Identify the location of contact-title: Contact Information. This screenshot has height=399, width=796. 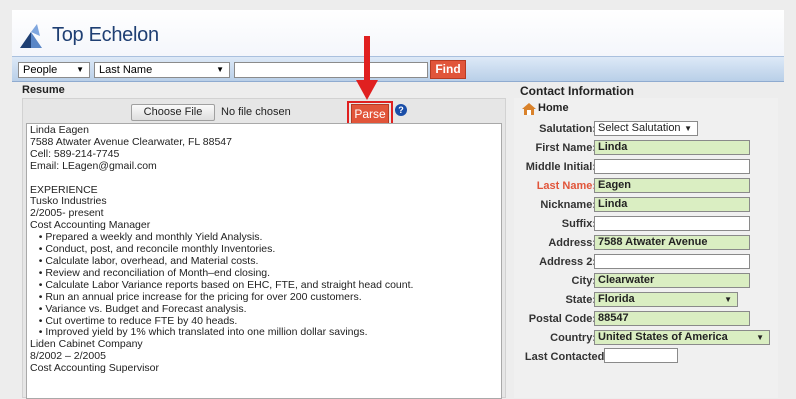
(577, 91).